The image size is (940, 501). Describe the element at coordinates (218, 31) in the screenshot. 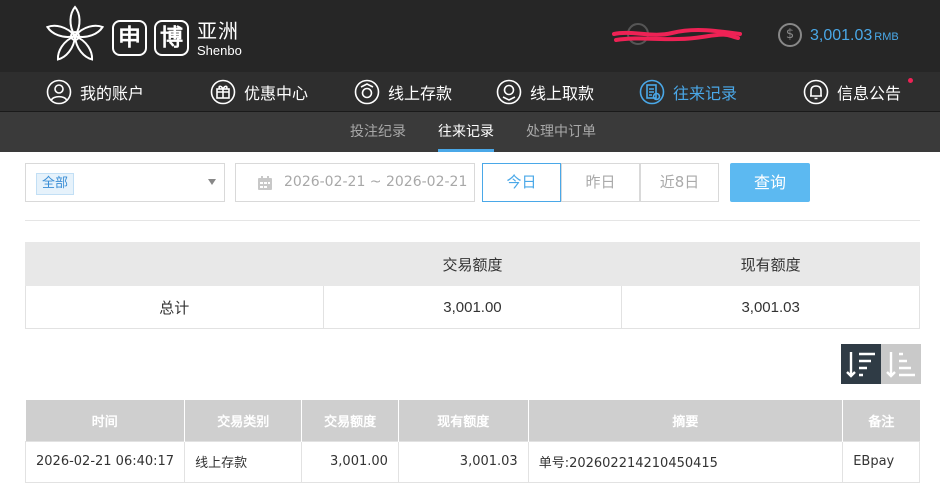

I see `logo-text-cn: 亚洲` at that location.